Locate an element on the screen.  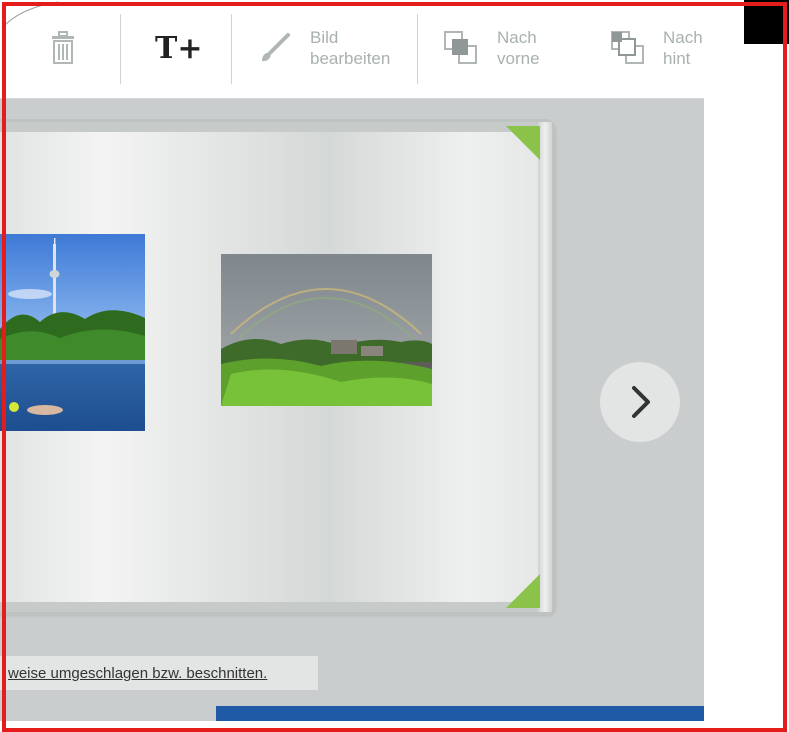
edit-image-label: Bild bearbeiten is located at coordinates (350, 48).